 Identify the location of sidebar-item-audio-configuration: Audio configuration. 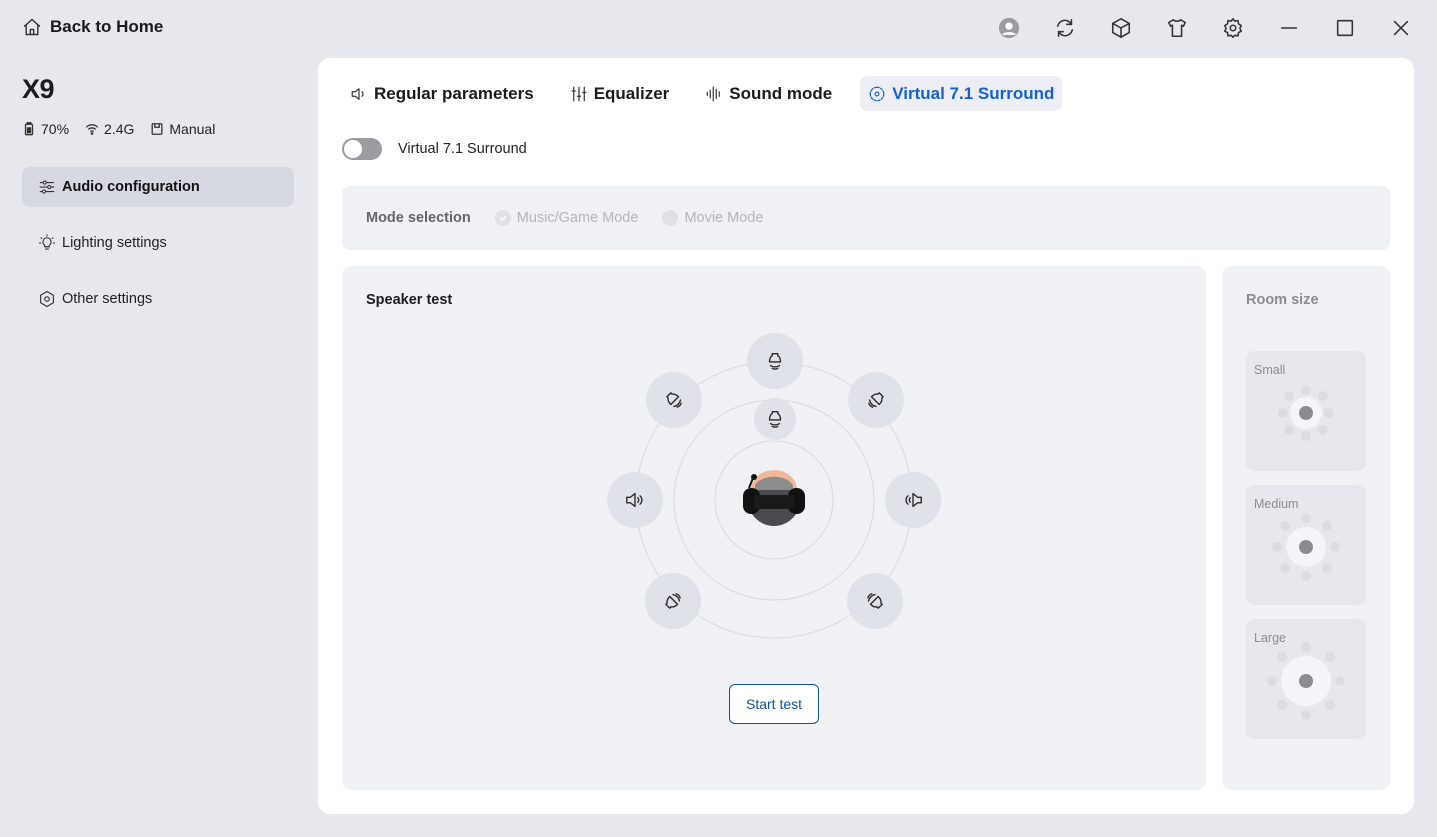
(158, 187).